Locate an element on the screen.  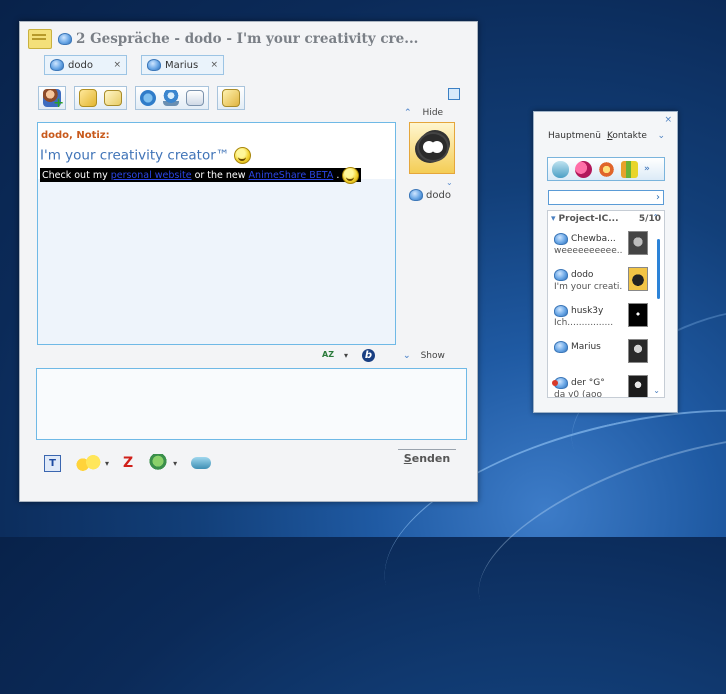
dating-icon is located at coordinates (583, 169).